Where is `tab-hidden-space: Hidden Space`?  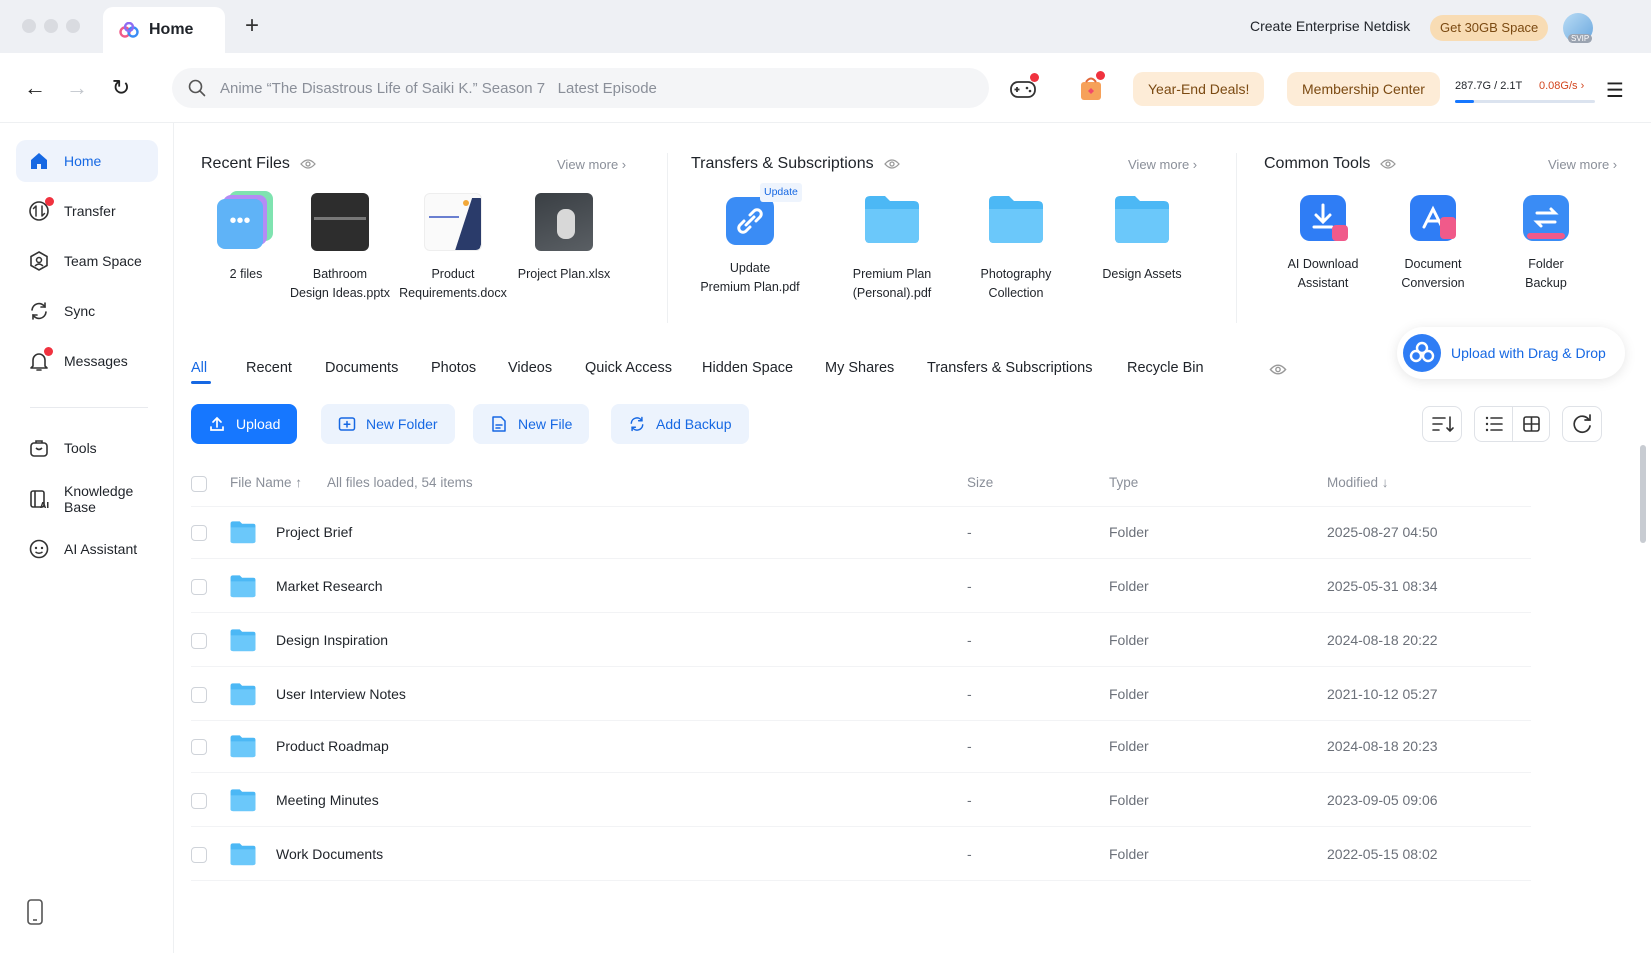
tab-hidden-space: Hidden Space is located at coordinates (747, 368).